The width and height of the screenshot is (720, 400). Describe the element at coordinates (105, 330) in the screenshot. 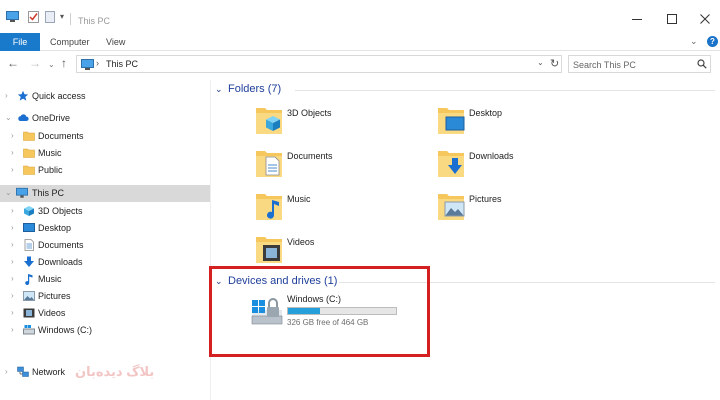

I see `nav-item-windows-c: › Windows (C:)` at that location.